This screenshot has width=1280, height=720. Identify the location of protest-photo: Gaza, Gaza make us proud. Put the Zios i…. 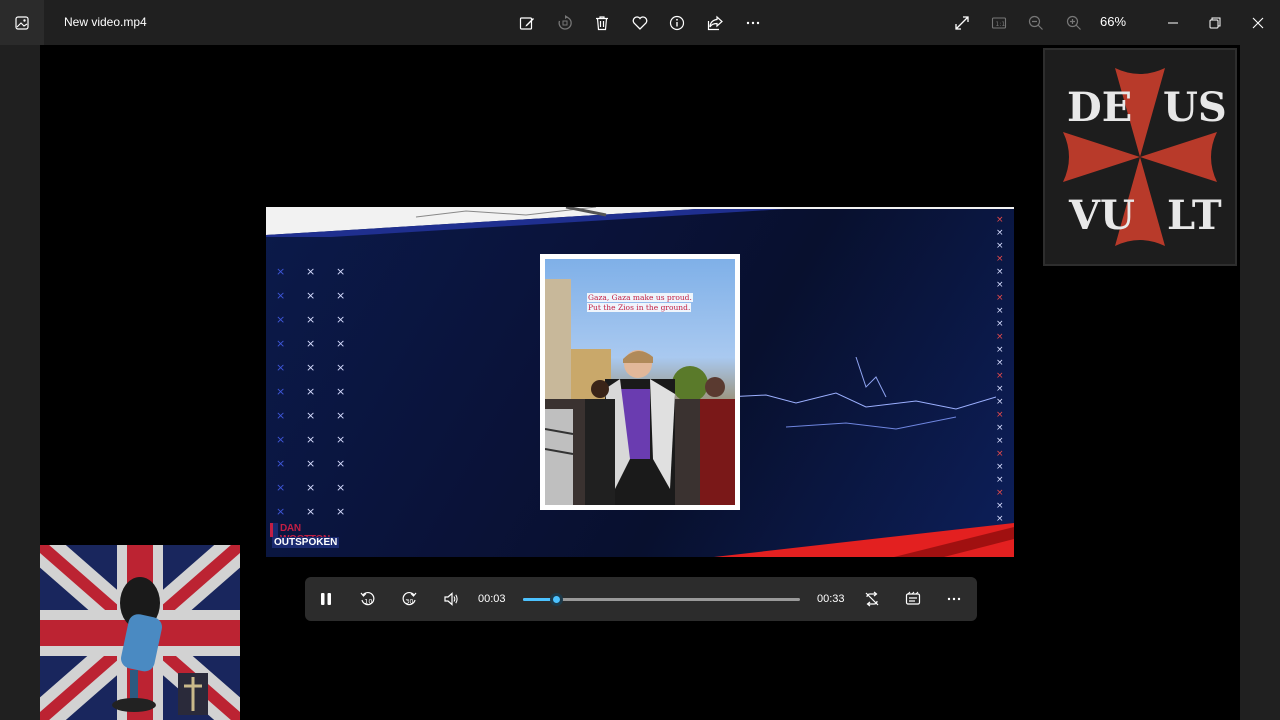
(640, 382).